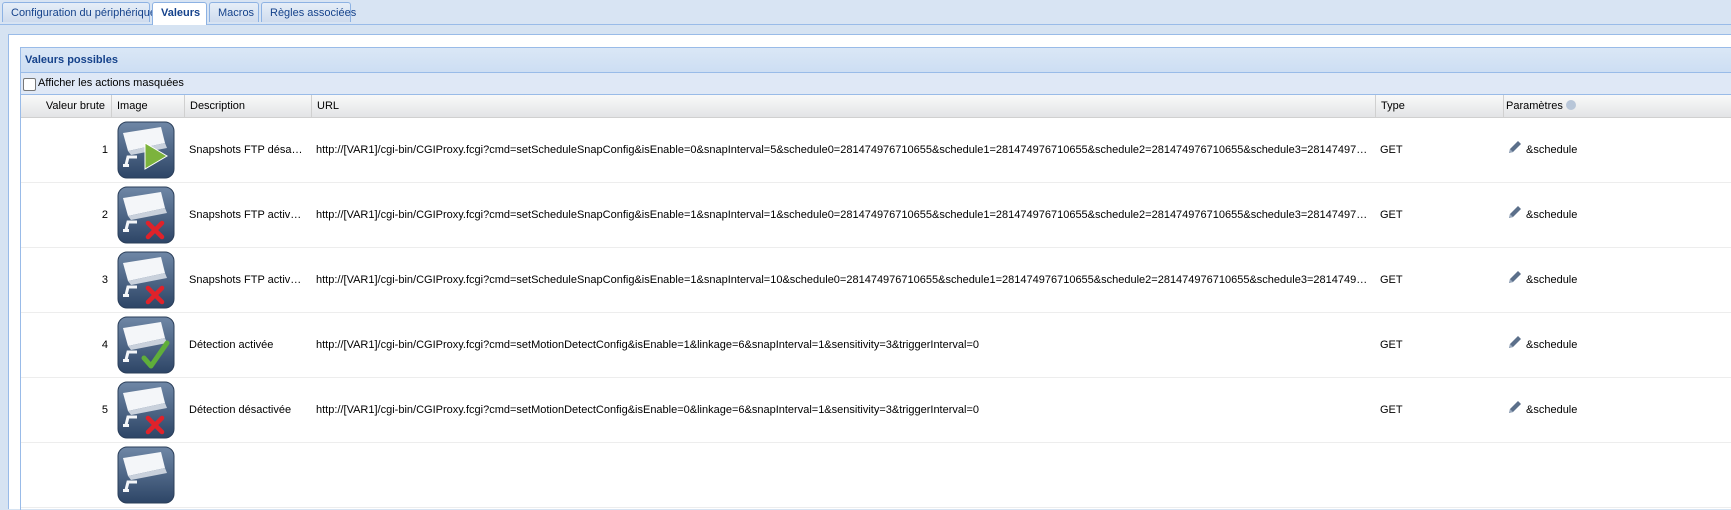 The height and width of the screenshot is (510, 1731). What do you see at coordinates (179, 13) in the screenshot?
I see `tab-valeurs: Valeurs` at bounding box center [179, 13].